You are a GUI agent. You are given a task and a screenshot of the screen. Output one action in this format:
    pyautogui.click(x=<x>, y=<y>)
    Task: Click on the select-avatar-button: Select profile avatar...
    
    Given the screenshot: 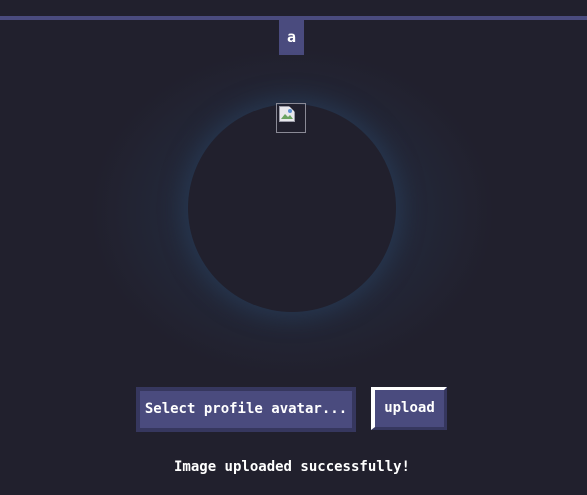 What is the action you would take?
    pyautogui.click(x=246, y=409)
    